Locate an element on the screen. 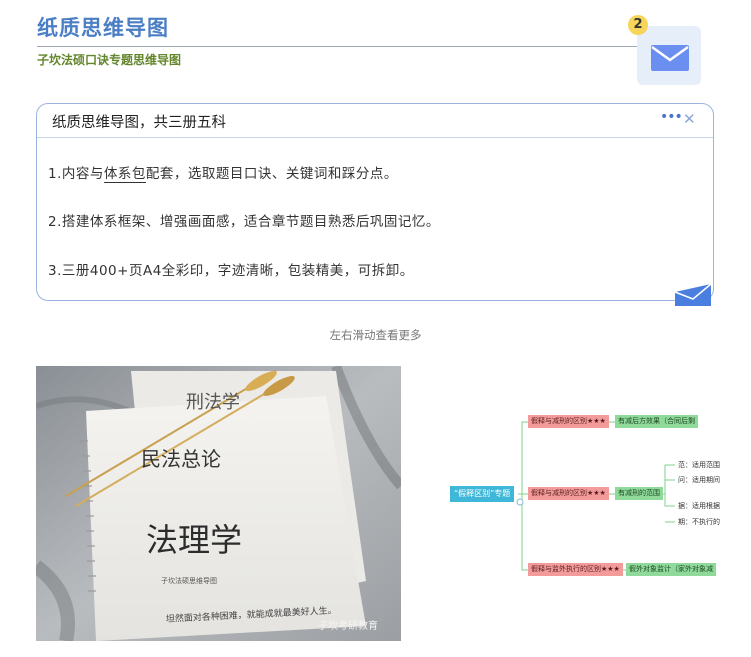  page-title: 纸质思维导图 is located at coordinates (103, 28).